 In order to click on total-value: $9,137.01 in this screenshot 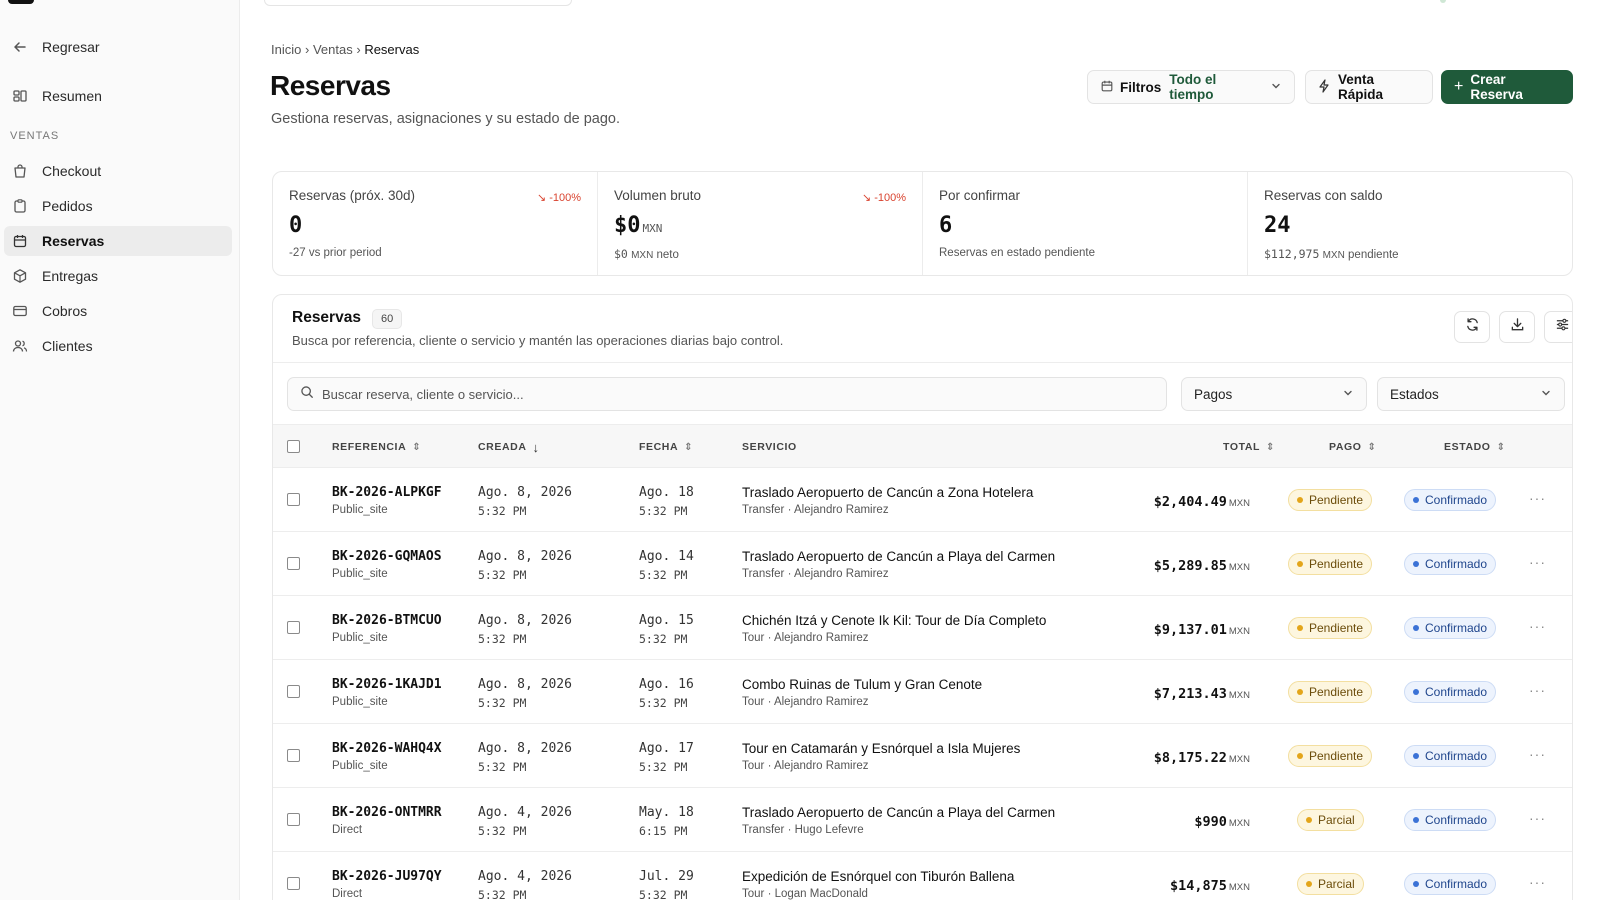, I will do `click(1190, 630)`.